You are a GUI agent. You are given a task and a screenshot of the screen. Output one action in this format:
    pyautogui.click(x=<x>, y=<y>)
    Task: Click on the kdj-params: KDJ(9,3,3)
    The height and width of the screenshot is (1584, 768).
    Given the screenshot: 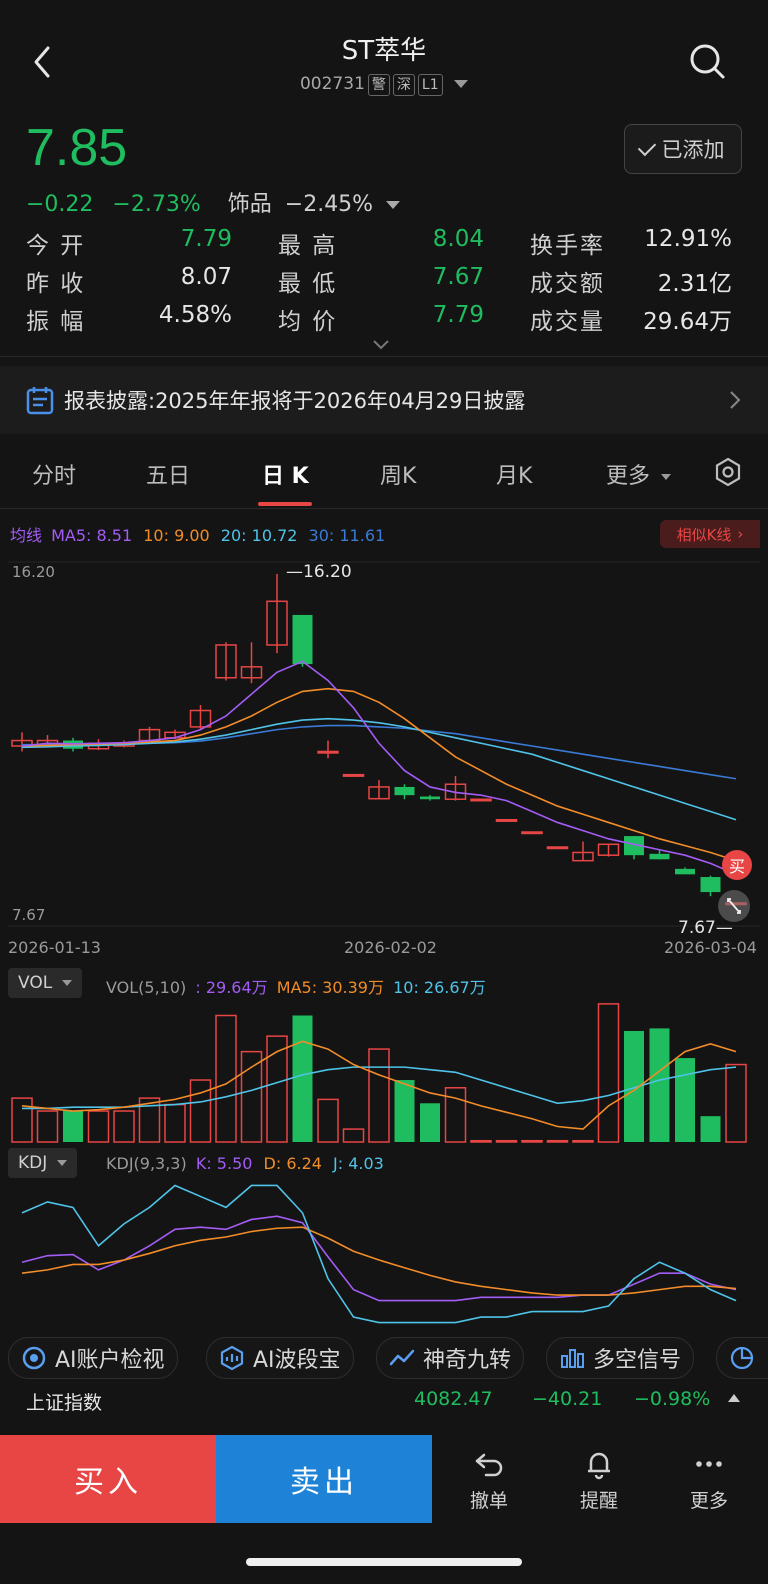 What is the action you would take?
    pyautogui.click(x=146, y=1163)
    